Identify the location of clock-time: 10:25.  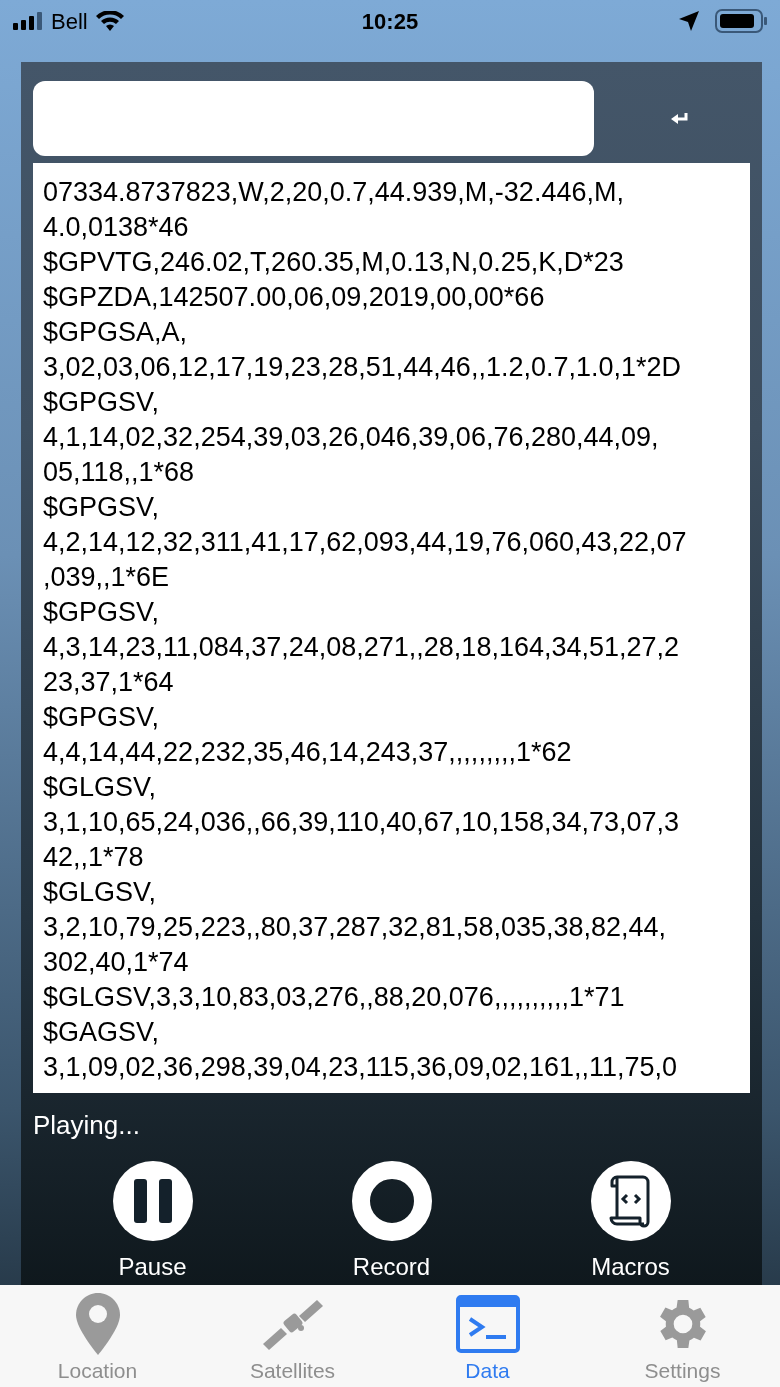
(390, 21).